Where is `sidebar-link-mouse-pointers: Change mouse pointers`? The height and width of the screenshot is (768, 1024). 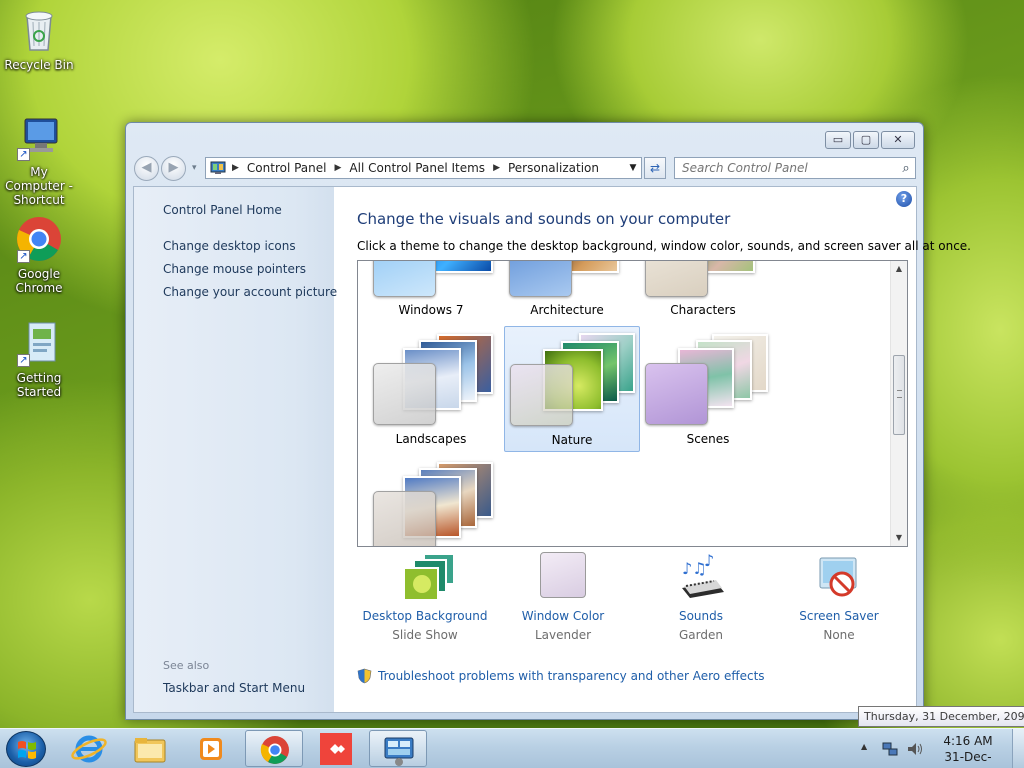 sidebar-link-mouse-pointers: Change mouse pointers is located at coordinates (234, 269).